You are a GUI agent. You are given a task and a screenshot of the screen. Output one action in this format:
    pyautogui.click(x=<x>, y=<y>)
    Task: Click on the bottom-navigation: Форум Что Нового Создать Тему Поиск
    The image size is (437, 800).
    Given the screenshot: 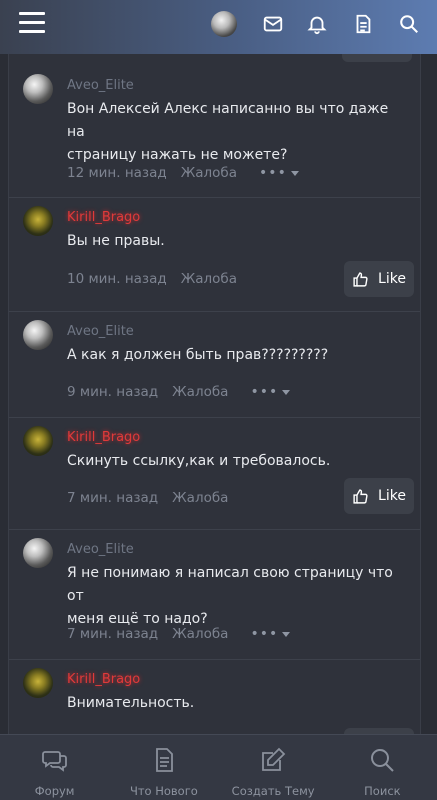 What is the action you would take?
    pyautogui.click(x=218, y=767)
    